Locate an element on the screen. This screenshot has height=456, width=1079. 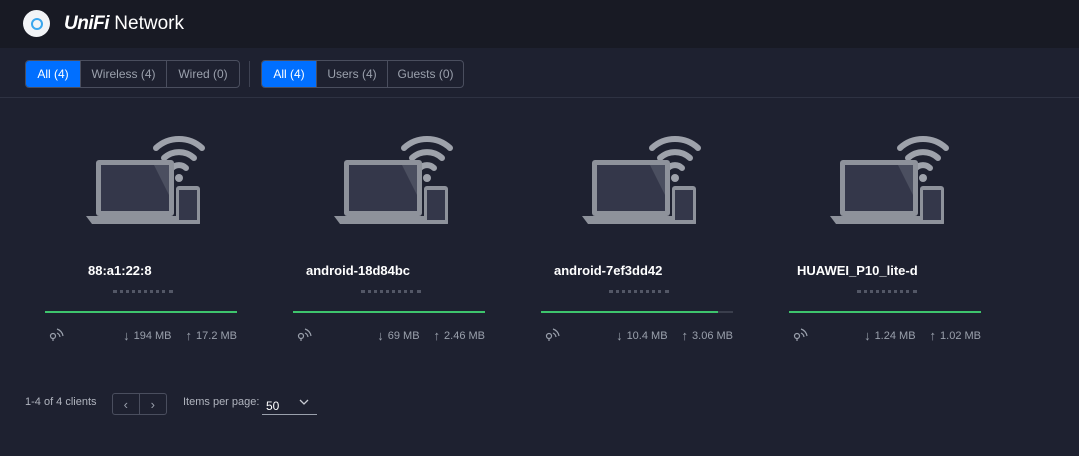
client-name: 88:a1:22:8 is located at coordinates (158, 272).